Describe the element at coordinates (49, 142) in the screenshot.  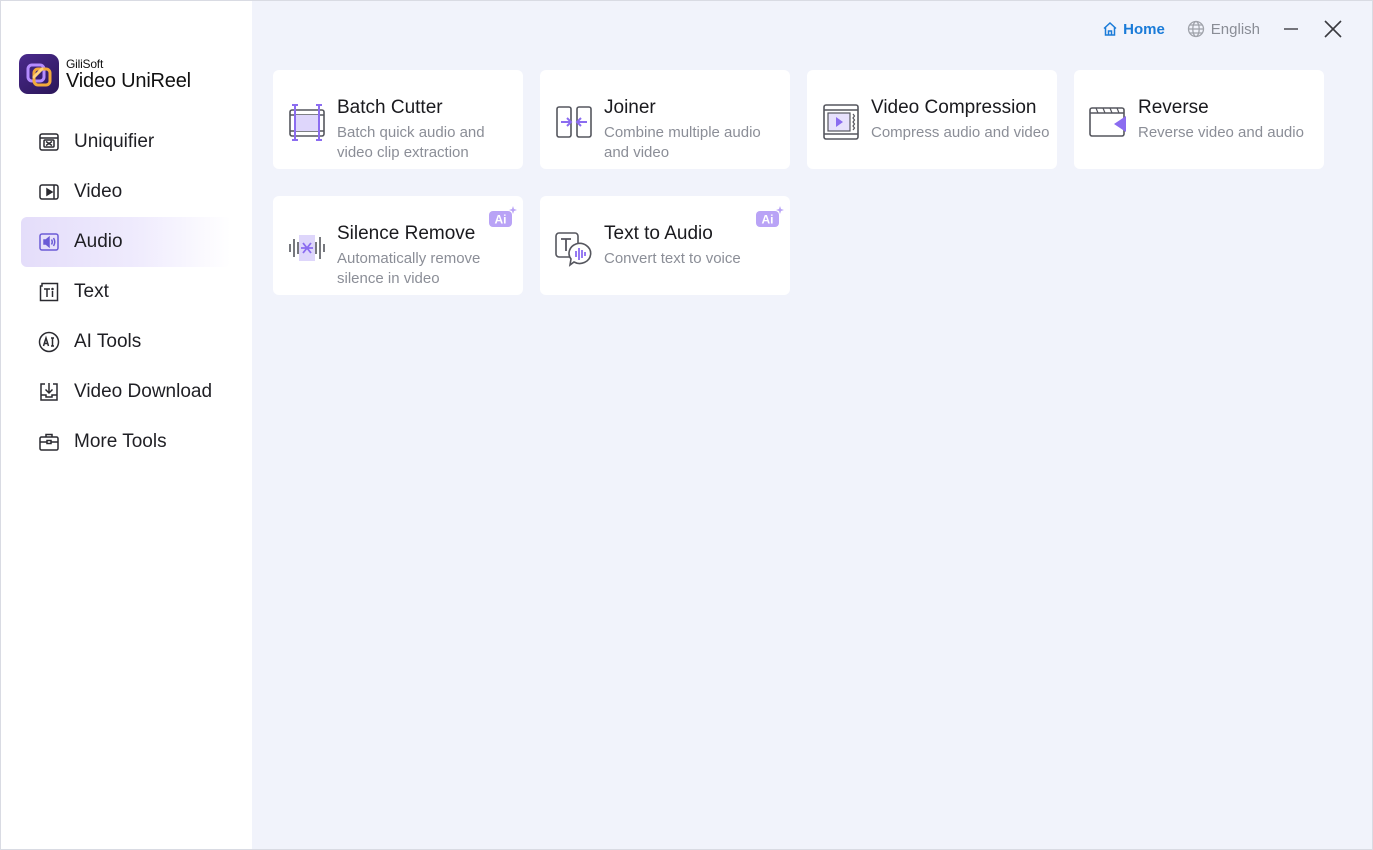
I see `uniquifier-icon` at that location.